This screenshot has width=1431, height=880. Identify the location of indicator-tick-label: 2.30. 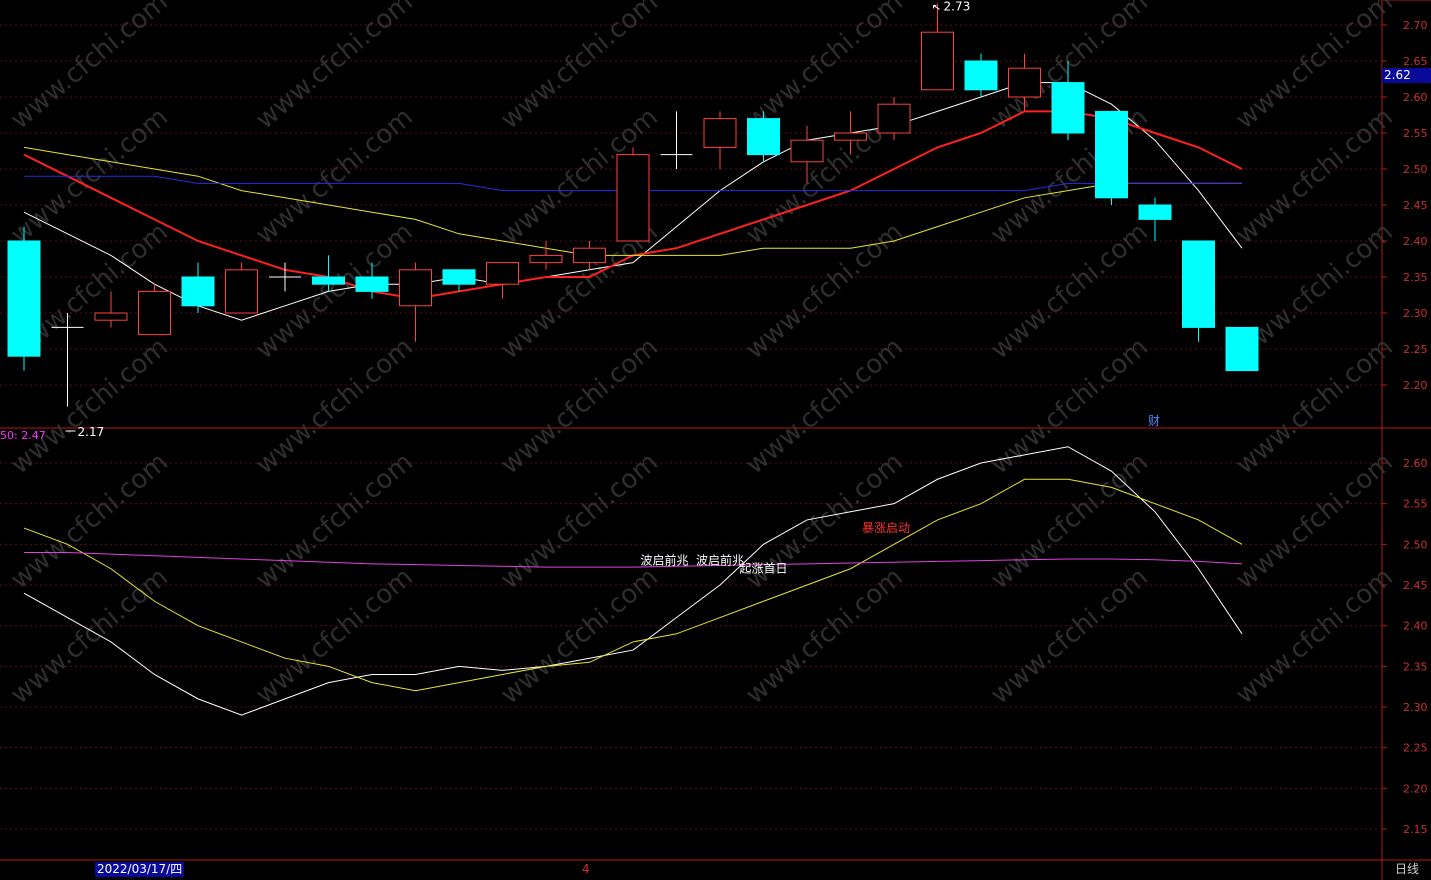
(1415, 707).